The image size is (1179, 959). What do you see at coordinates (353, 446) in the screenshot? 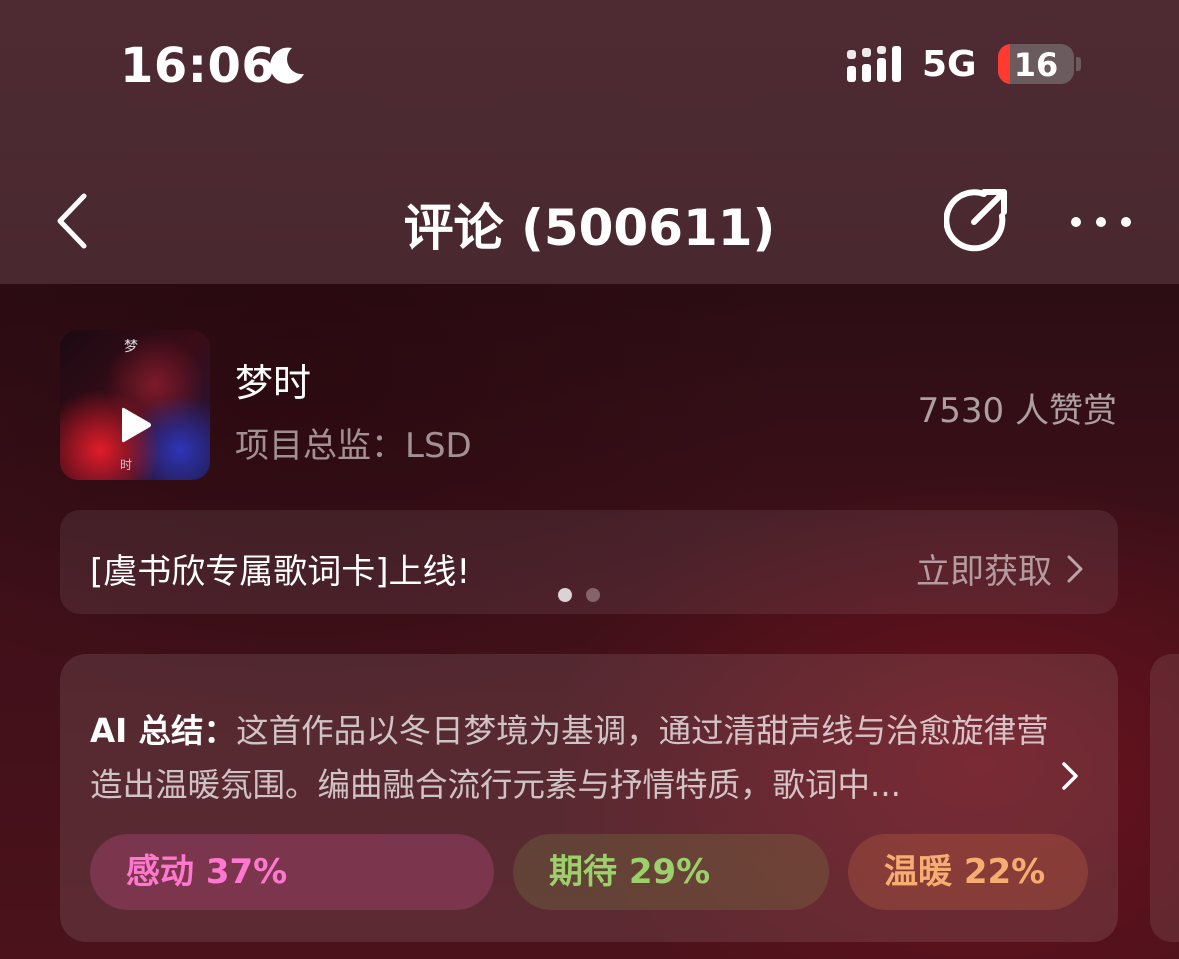
I see `song-subtitle: 项目总监：LSD` at bounding box center [353, 446].